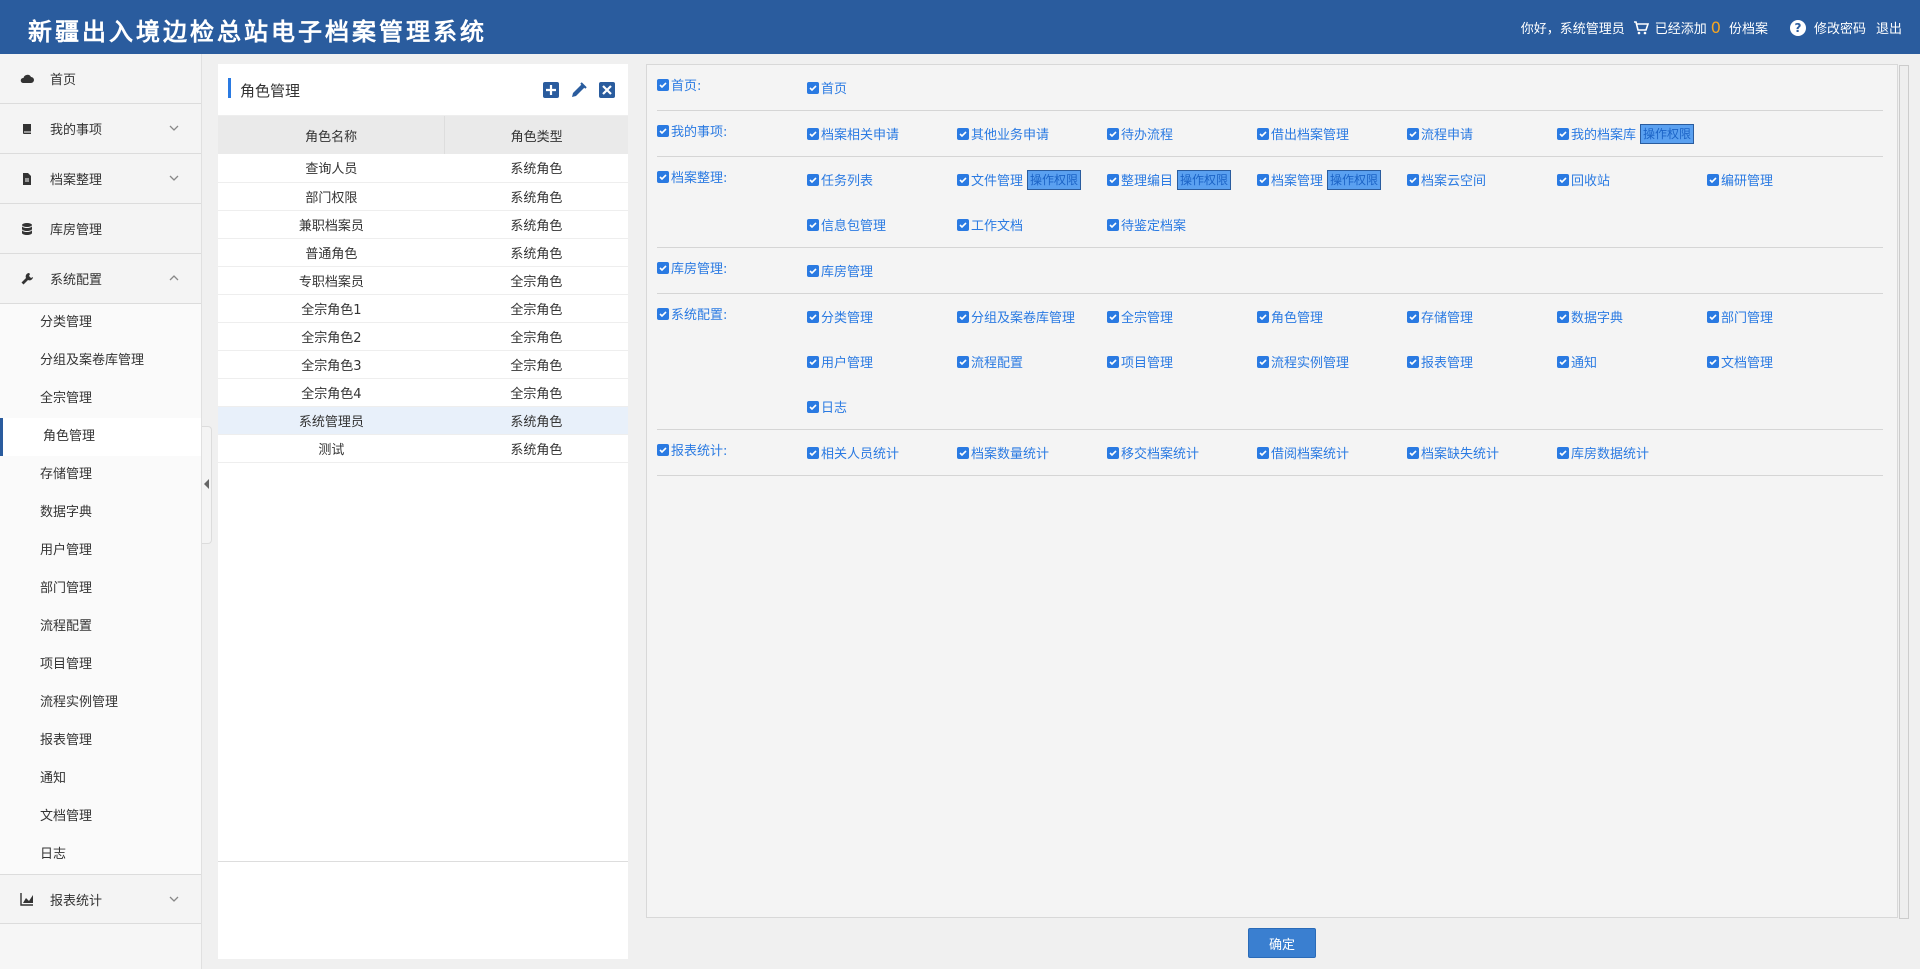 This screenshot has height=969, width=1920. What do you see at coordinates (100, 779) in the screenshot?
I see `sidebar-sub-item: 通知` at bounding box center [100, 779].